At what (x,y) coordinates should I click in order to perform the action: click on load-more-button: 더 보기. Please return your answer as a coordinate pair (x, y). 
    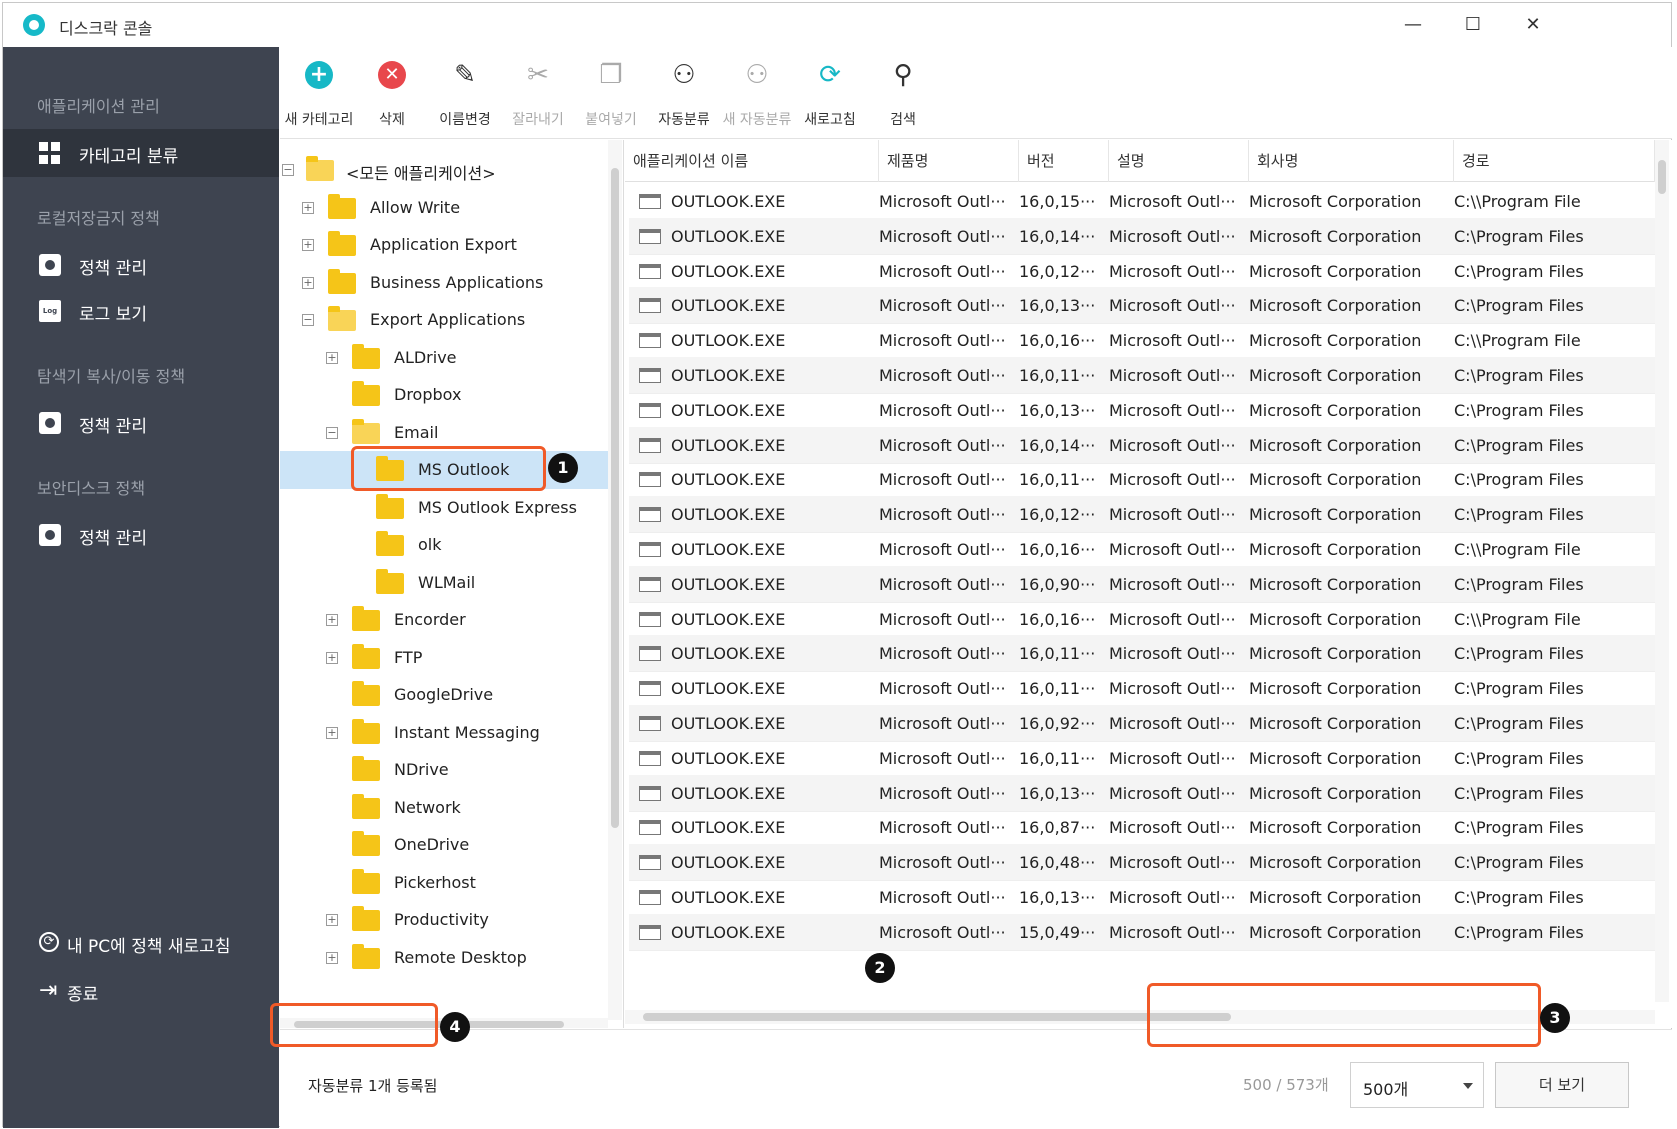
    Looking at the image, I should click on (1562, 1085).